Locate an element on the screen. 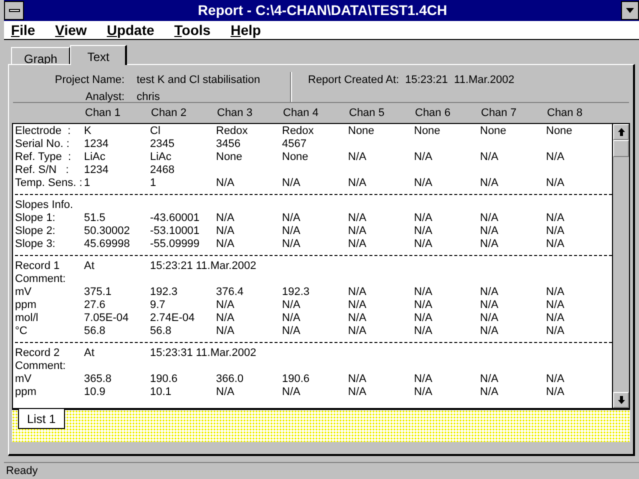  scroll-thumb is located at coordinates (621, 148).